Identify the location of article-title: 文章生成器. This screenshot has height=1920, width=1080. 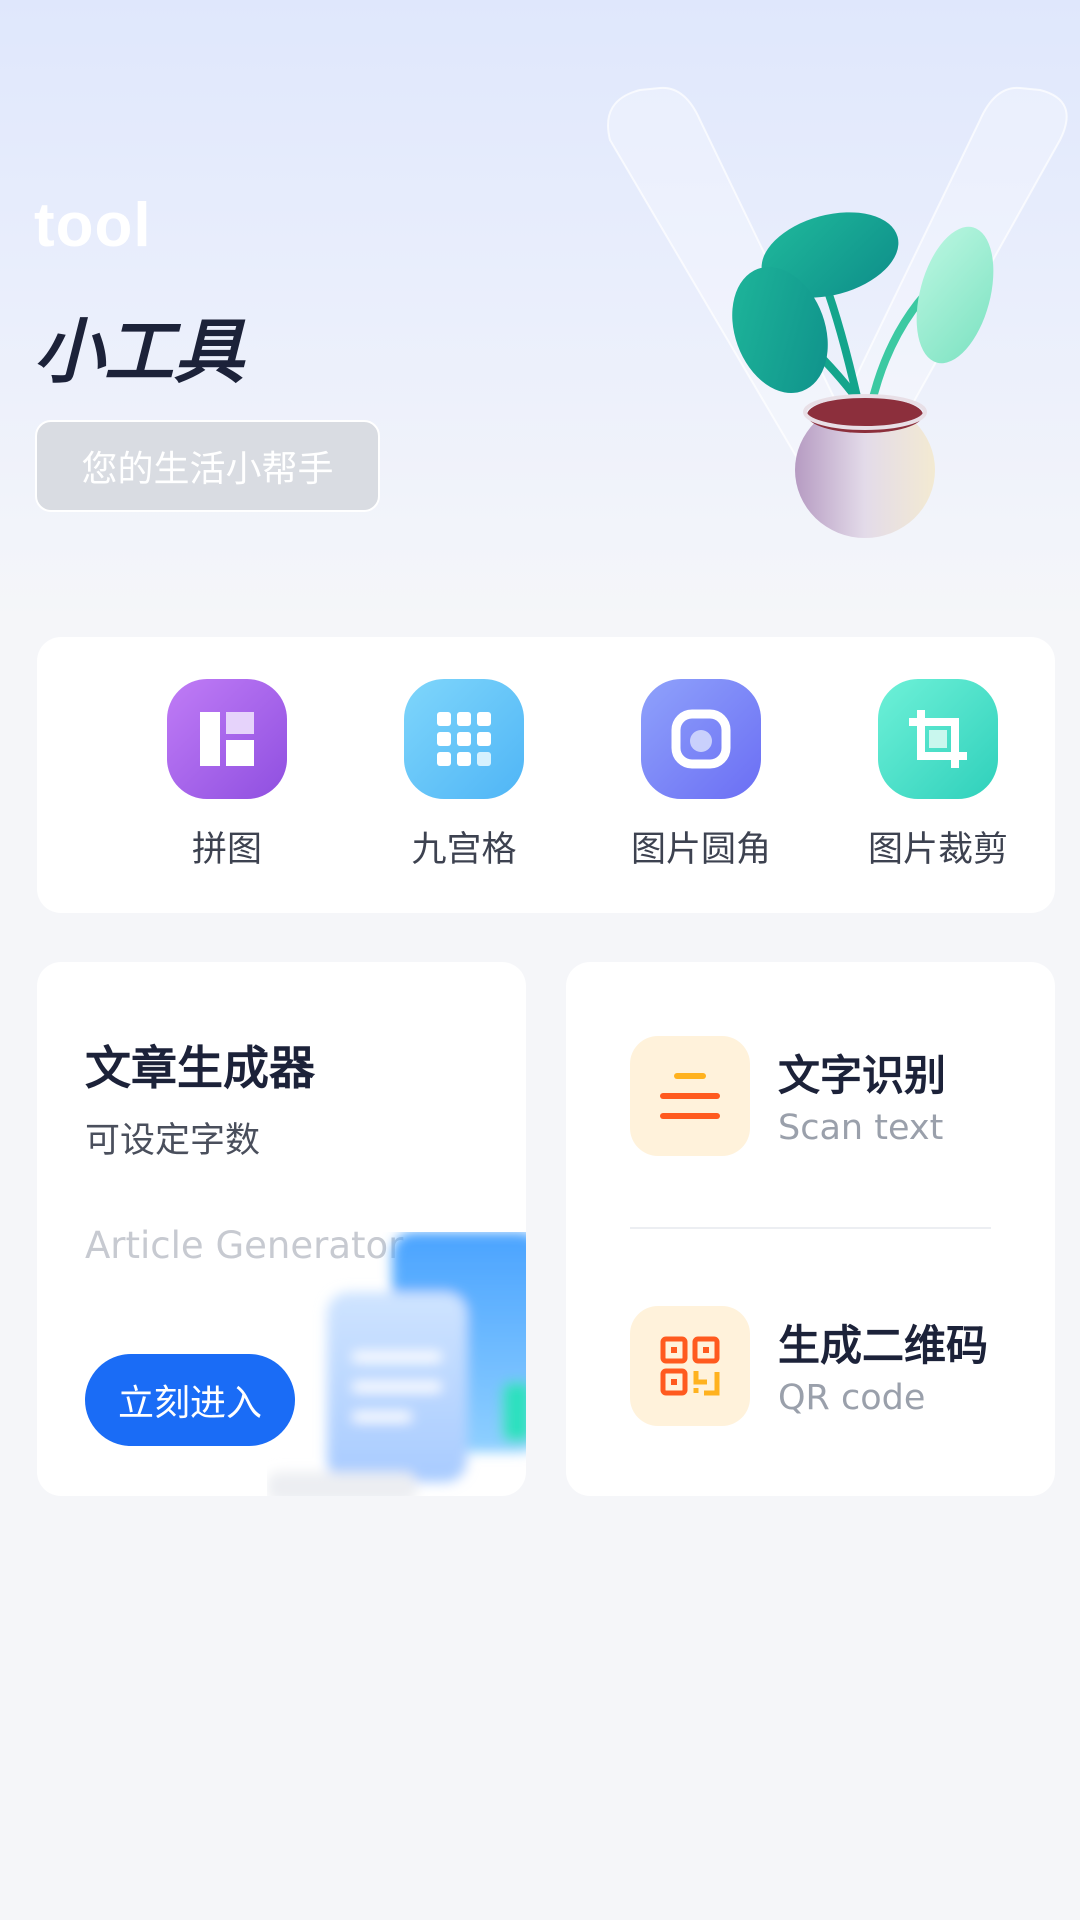
(200, 1068).